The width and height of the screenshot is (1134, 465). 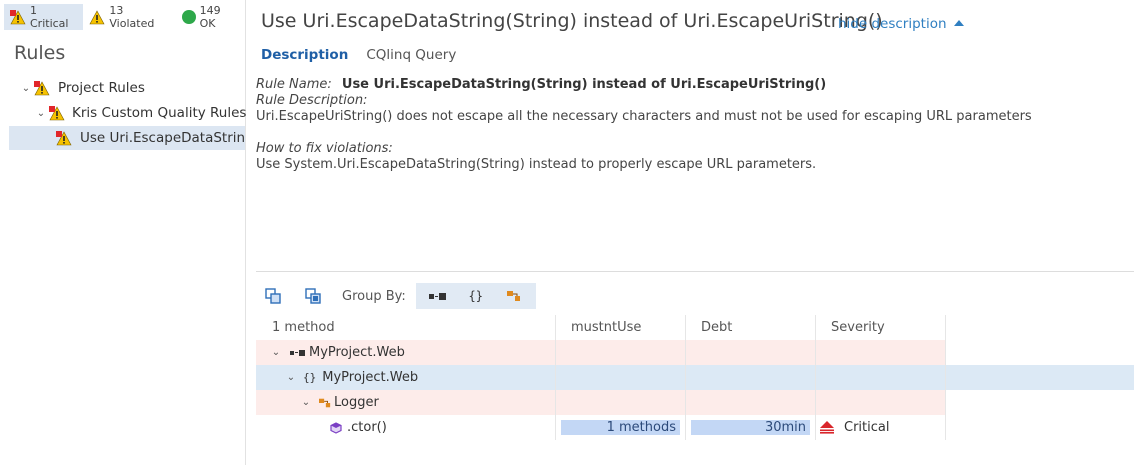 I want to click on column-header-name: 1 method, so click(x=406, y=327).